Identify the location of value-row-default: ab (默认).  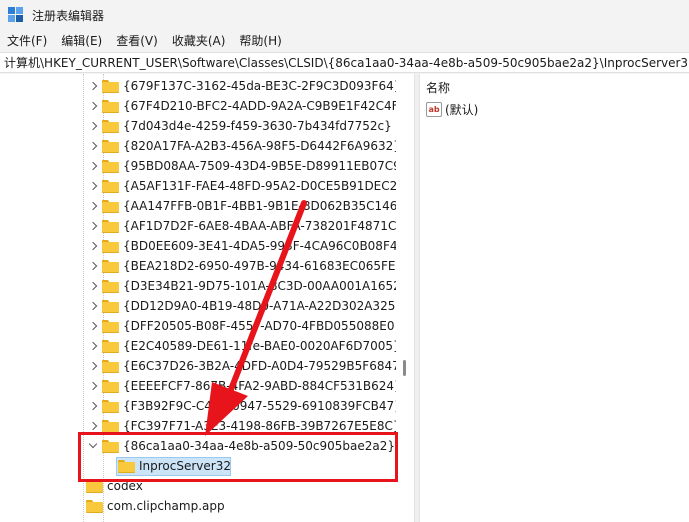
(452, 109).